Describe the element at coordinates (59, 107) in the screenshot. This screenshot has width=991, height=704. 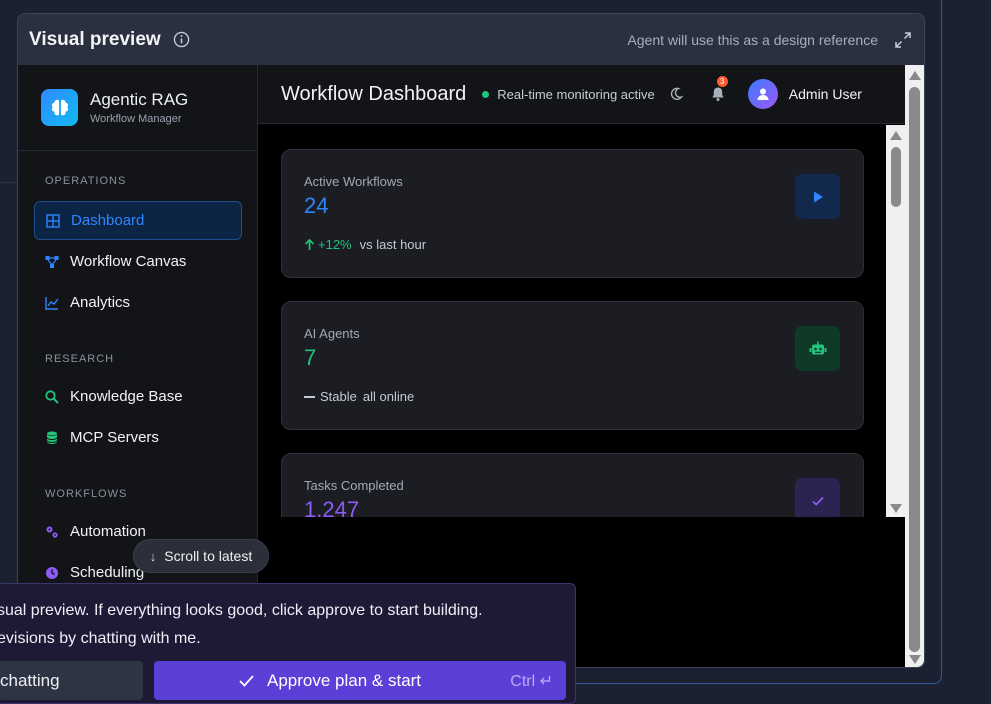
I see `brain-icon` at that location.